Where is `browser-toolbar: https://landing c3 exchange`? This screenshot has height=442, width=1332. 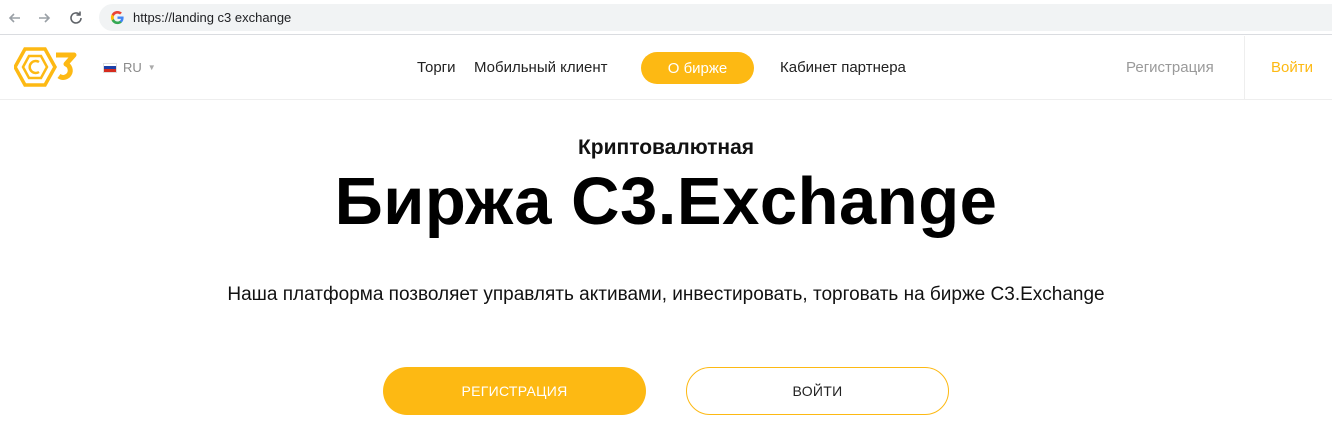
browser-toolbar: https://landing c3 exchange is located at coordinates (666, 17).